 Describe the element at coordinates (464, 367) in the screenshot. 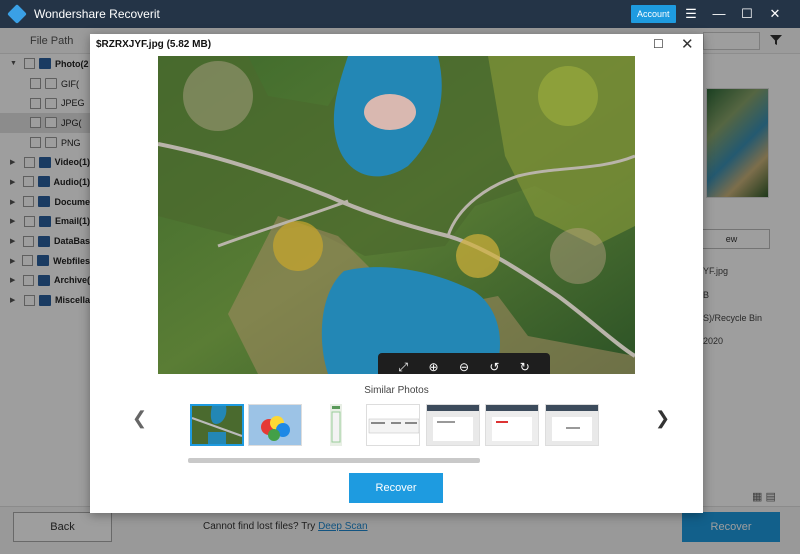

I see `zoom-out-icon: ⊖` at that location.